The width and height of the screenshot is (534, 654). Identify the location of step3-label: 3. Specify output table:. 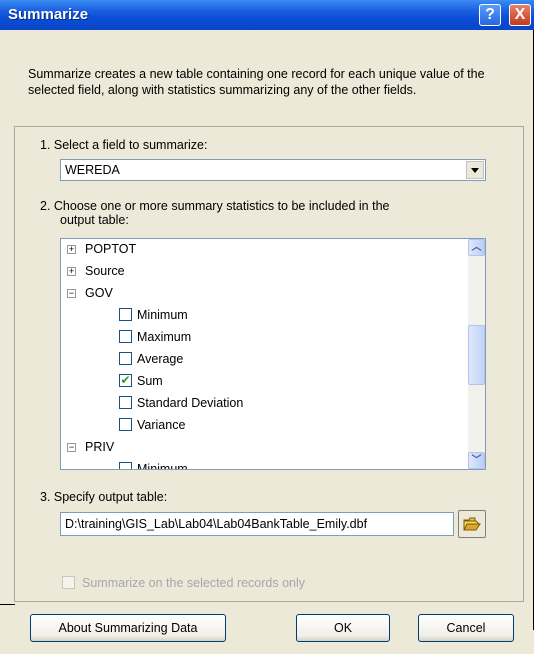
(104, 497).